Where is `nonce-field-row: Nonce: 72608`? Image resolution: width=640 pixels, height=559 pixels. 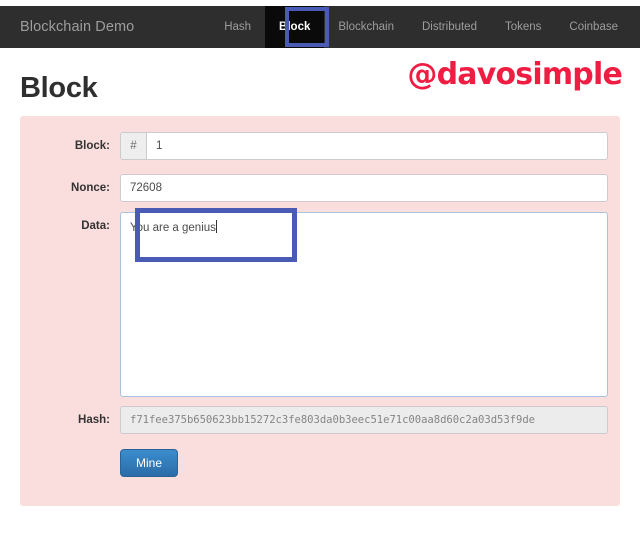 nonce-field-row: Nonce: 72608 is located at coordinates (320, 188).